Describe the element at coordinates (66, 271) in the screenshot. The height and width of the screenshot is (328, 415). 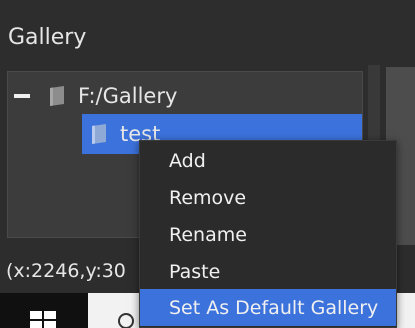
I see `cursor-coordinates: (x:2246,y:30` at that location.